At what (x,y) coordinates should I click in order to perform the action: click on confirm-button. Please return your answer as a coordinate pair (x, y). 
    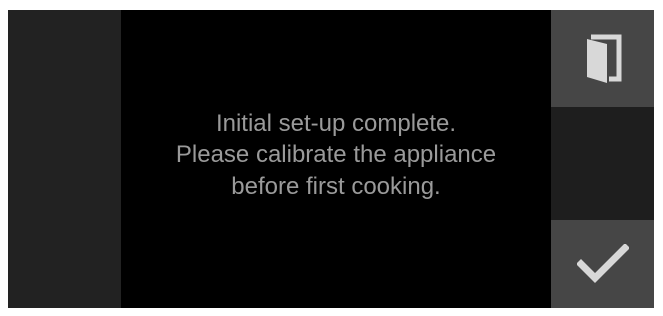
    Looking at the image, I should click on (602, 264).